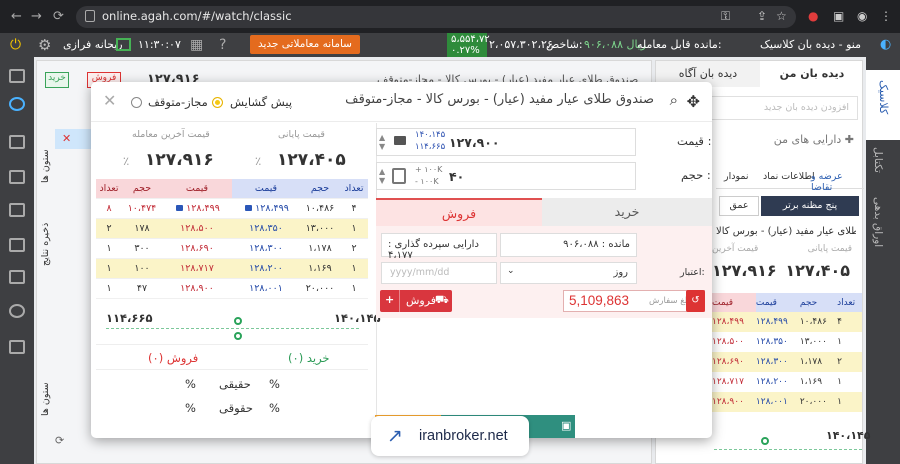 This screenshot has width=900, height=464. What do you see at coordinates (734, 362) in the screenshot?
I see `bg-ask-price: ۱۲۸،۶۹۰` at bounding box center [734, 362].